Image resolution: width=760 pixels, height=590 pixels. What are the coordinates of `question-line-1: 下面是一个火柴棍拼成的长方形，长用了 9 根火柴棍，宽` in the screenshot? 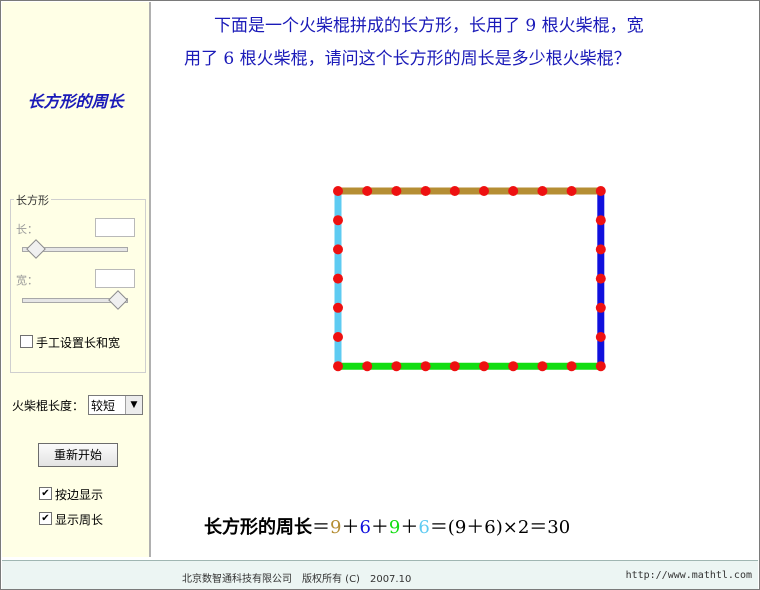 It's located at (429, 26).